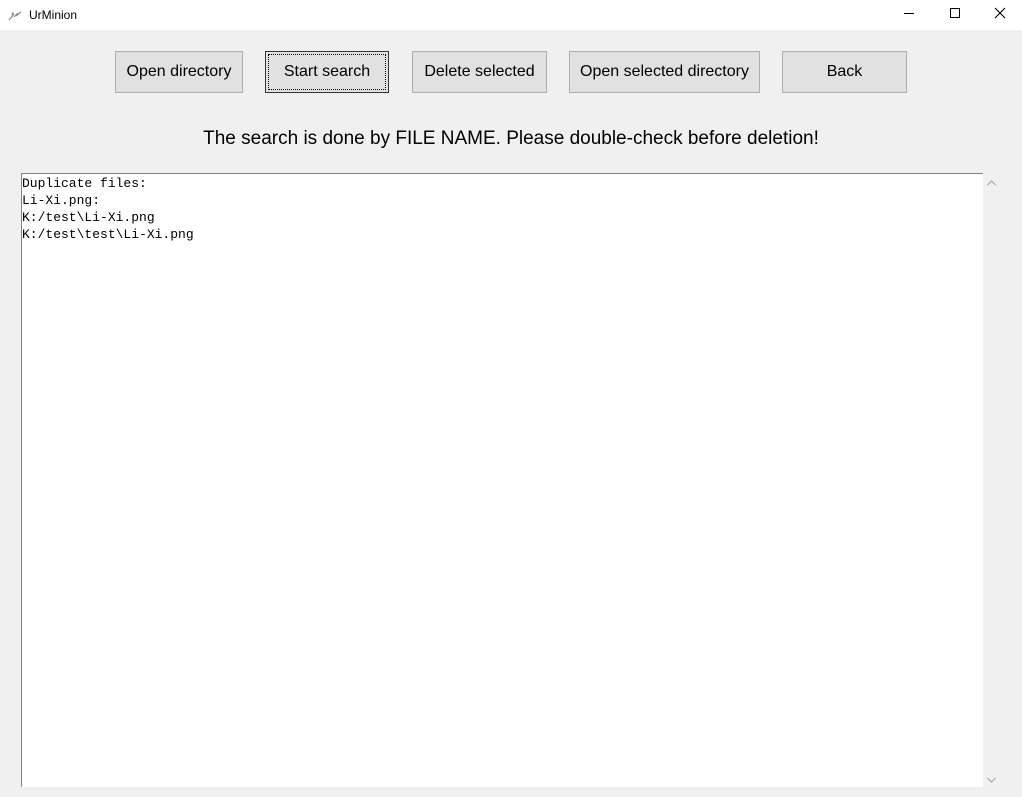  Describe the element at coordinates (479, 72) in the screenshot. I see `delete-selected-button: Delete selected` at that location.